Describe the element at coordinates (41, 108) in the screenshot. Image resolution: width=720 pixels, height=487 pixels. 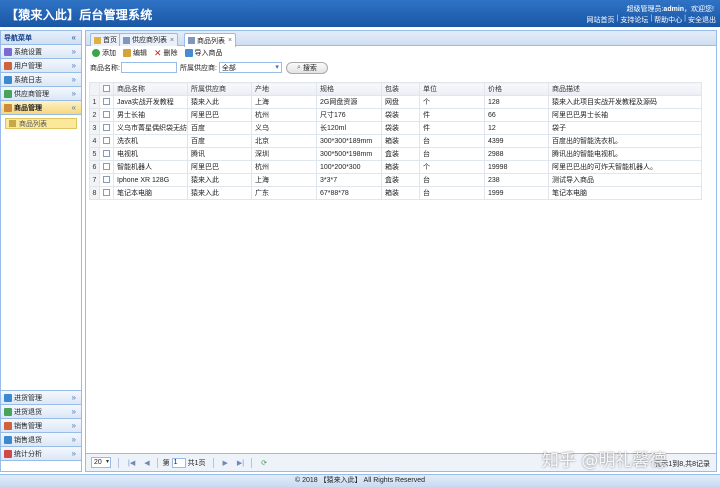
I see `sidebar-item-goods-management: 商品管理 «` at that location.